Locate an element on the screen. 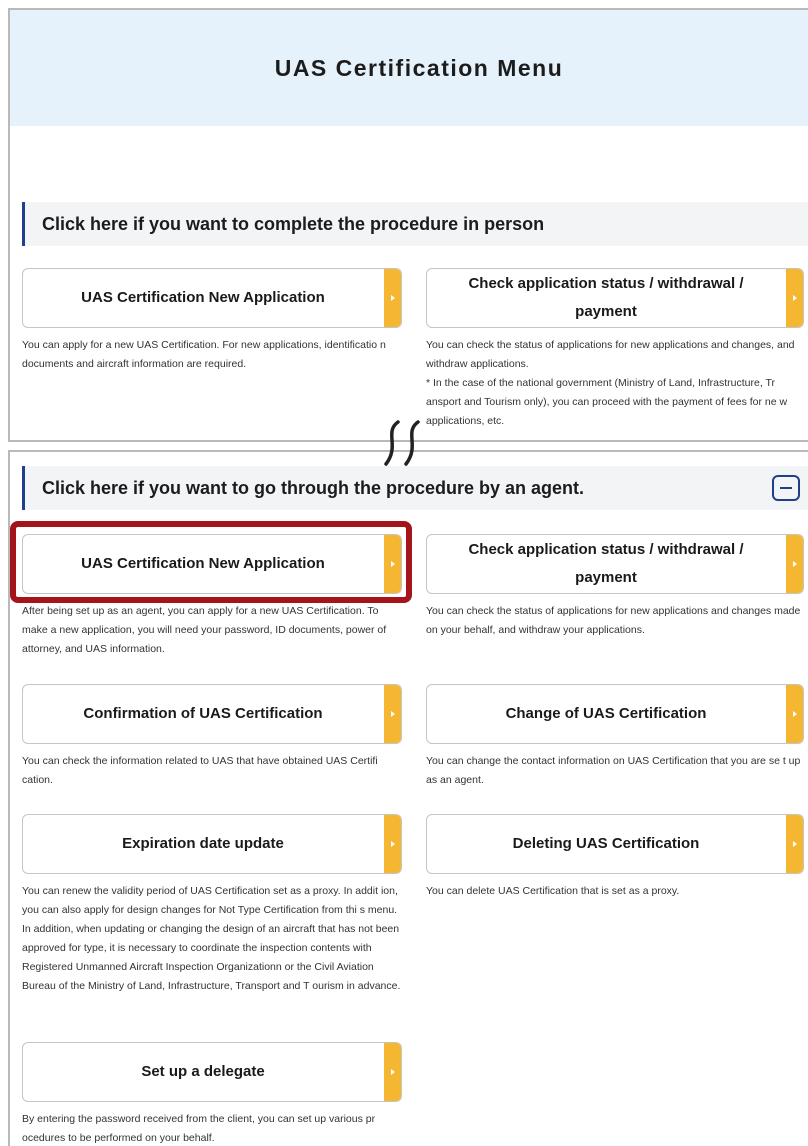 Image resolution: width=808 pixels, height=1146 pixels. delete-button: Deleting UAS Certification is located at coordinates (615, 844).